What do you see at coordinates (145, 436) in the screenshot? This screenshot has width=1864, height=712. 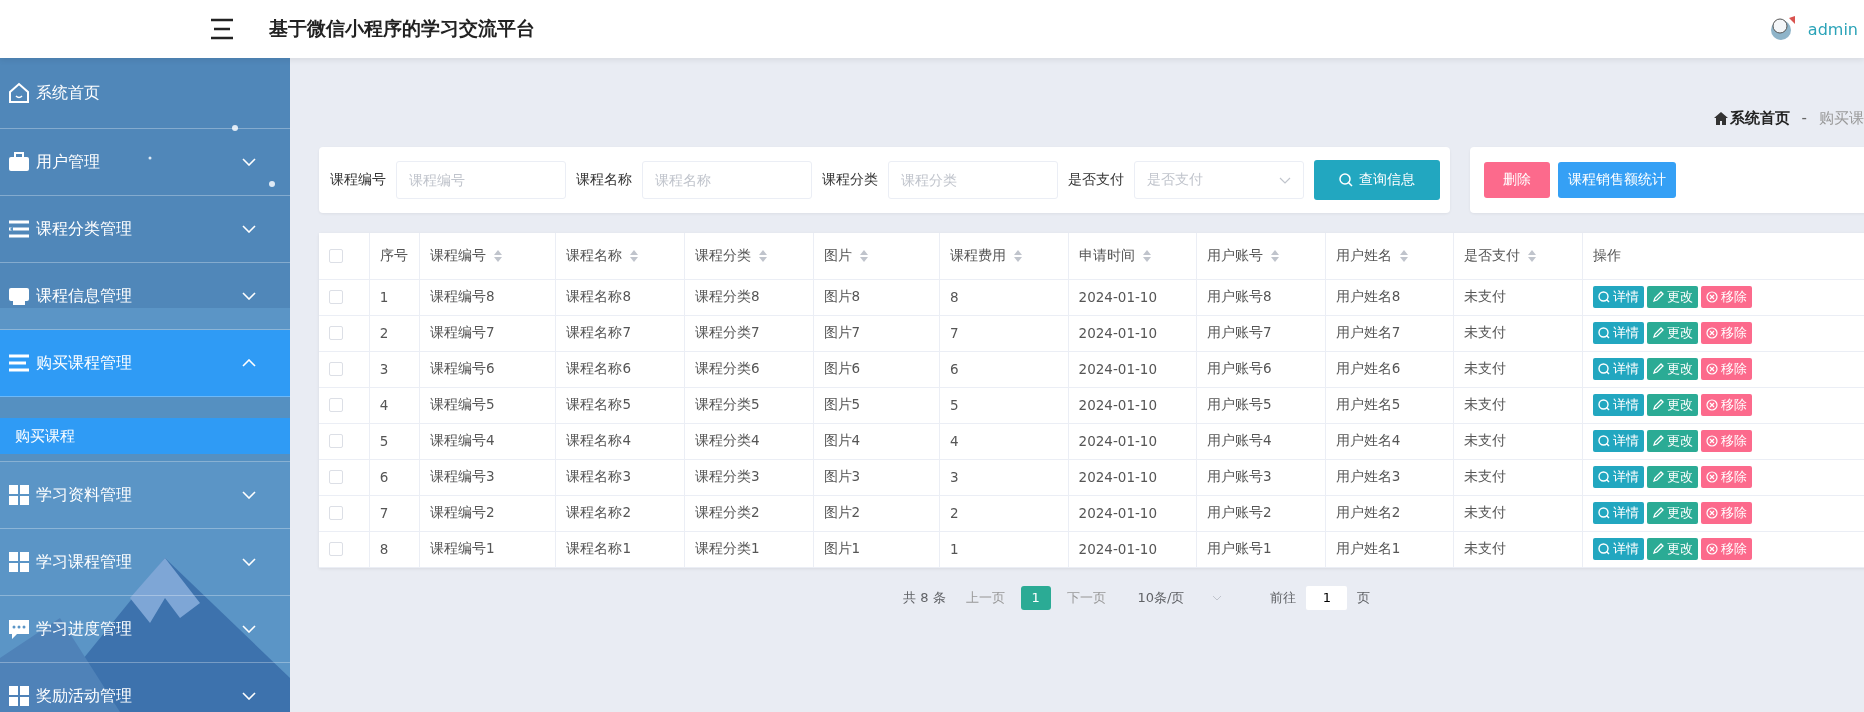 I see `submenu-item: 购买课程` at bounding box center [145, 436].